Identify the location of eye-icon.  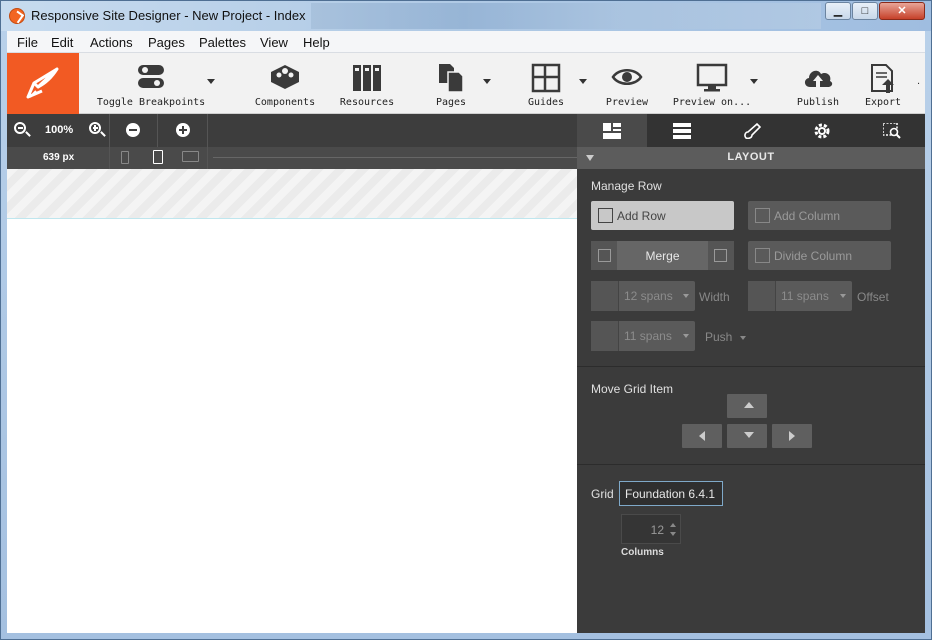
(627, 77).